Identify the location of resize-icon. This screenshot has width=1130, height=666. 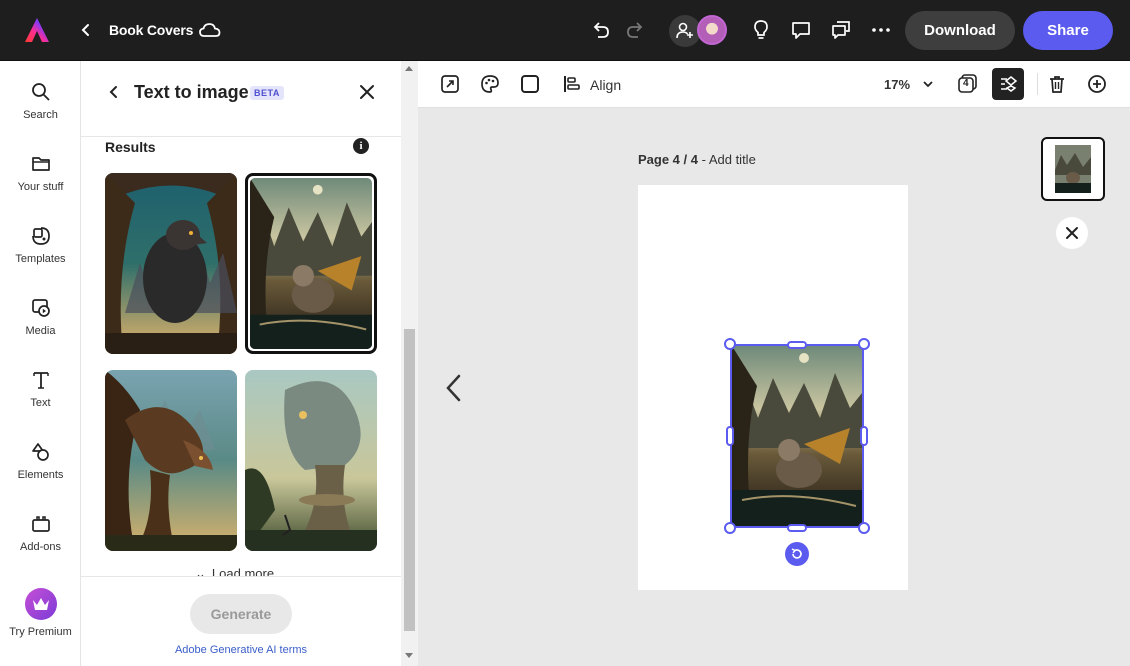
(450, 84).